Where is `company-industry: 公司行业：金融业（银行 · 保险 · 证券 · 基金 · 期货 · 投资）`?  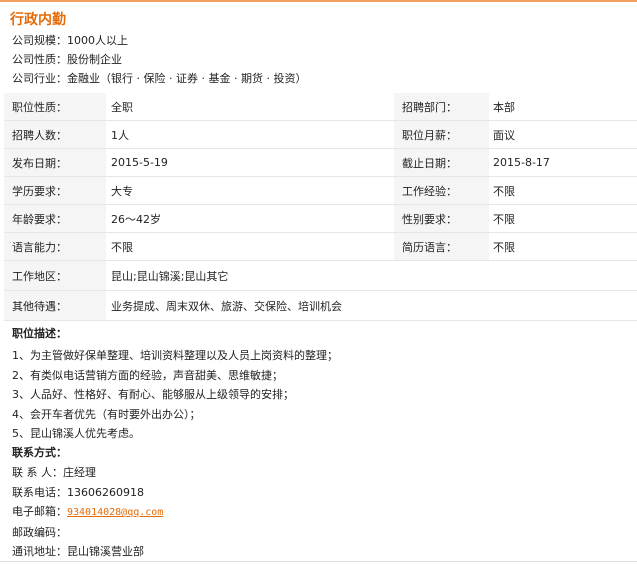 company-industry: 公司行业：金融业（银行 · 保险 · 证券 · 基金 · 期货 · 投资） is located at coordinates (159, 78).